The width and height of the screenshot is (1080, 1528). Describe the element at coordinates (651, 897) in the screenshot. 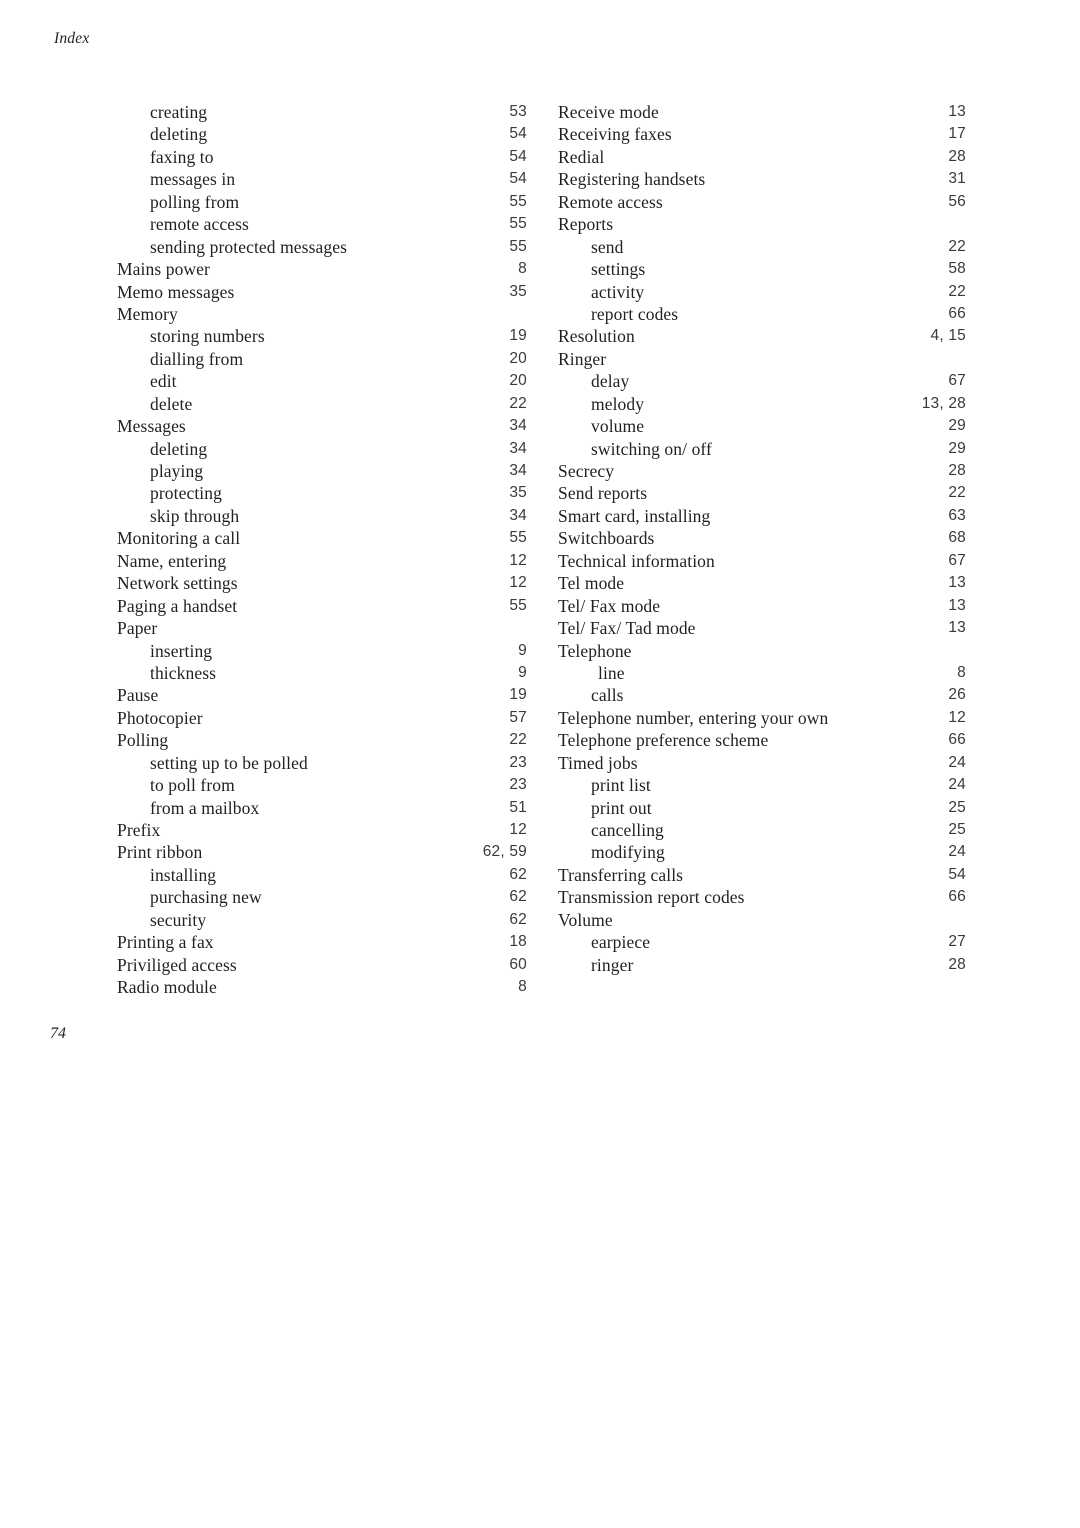

I see `index-entry-label: Transmission report codes` at that location.